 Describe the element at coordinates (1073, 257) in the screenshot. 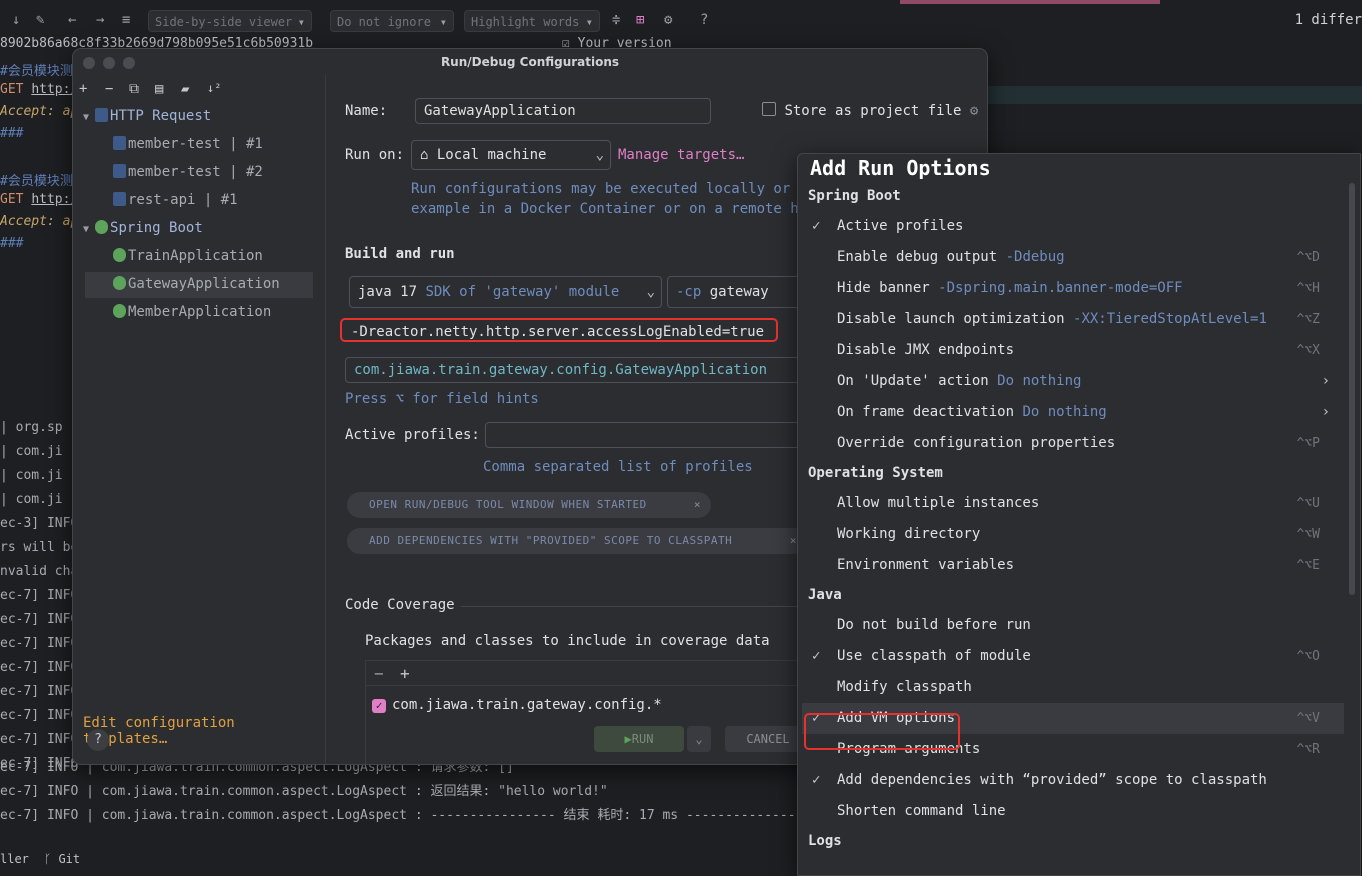

I see `run-option-item: Enable debug output -Ddebug ^⌥D` at that location.